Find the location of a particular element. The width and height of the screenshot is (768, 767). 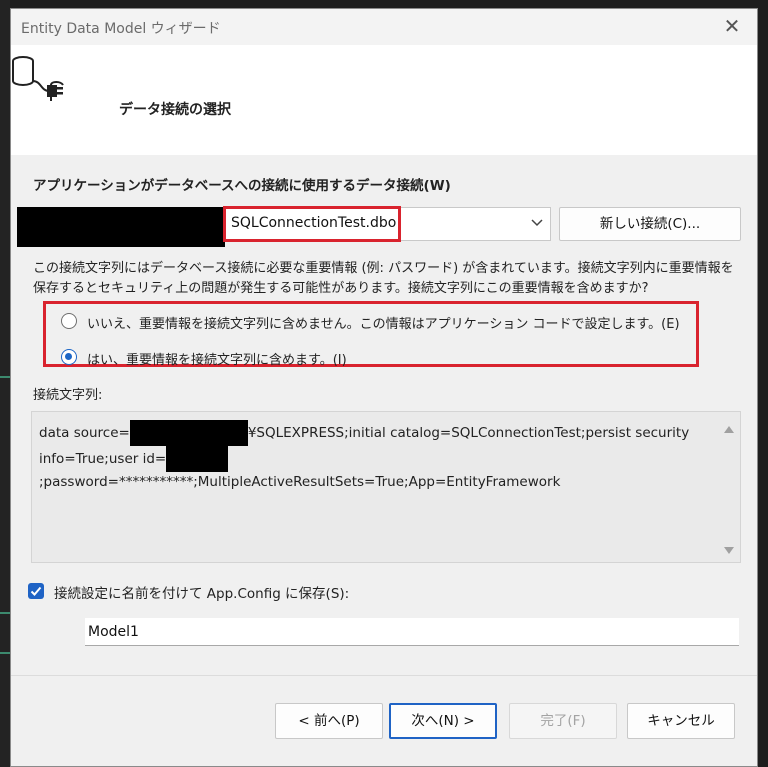

title-bar: Entity Data Model ウィザード ✕ is located at coordinates (384, 27).